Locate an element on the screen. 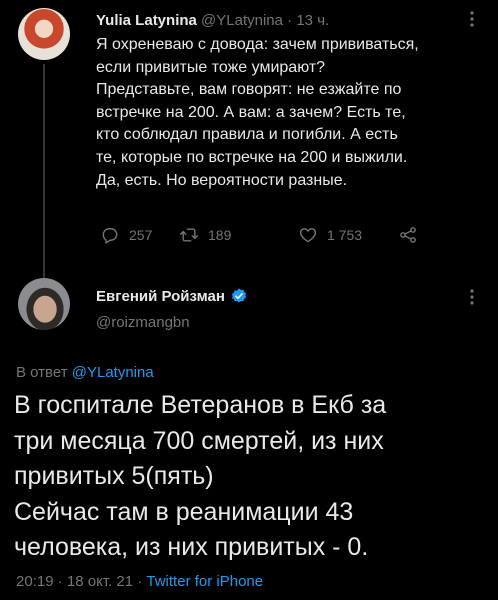  like-button: 1 753 is located at coordinates (330, 235).